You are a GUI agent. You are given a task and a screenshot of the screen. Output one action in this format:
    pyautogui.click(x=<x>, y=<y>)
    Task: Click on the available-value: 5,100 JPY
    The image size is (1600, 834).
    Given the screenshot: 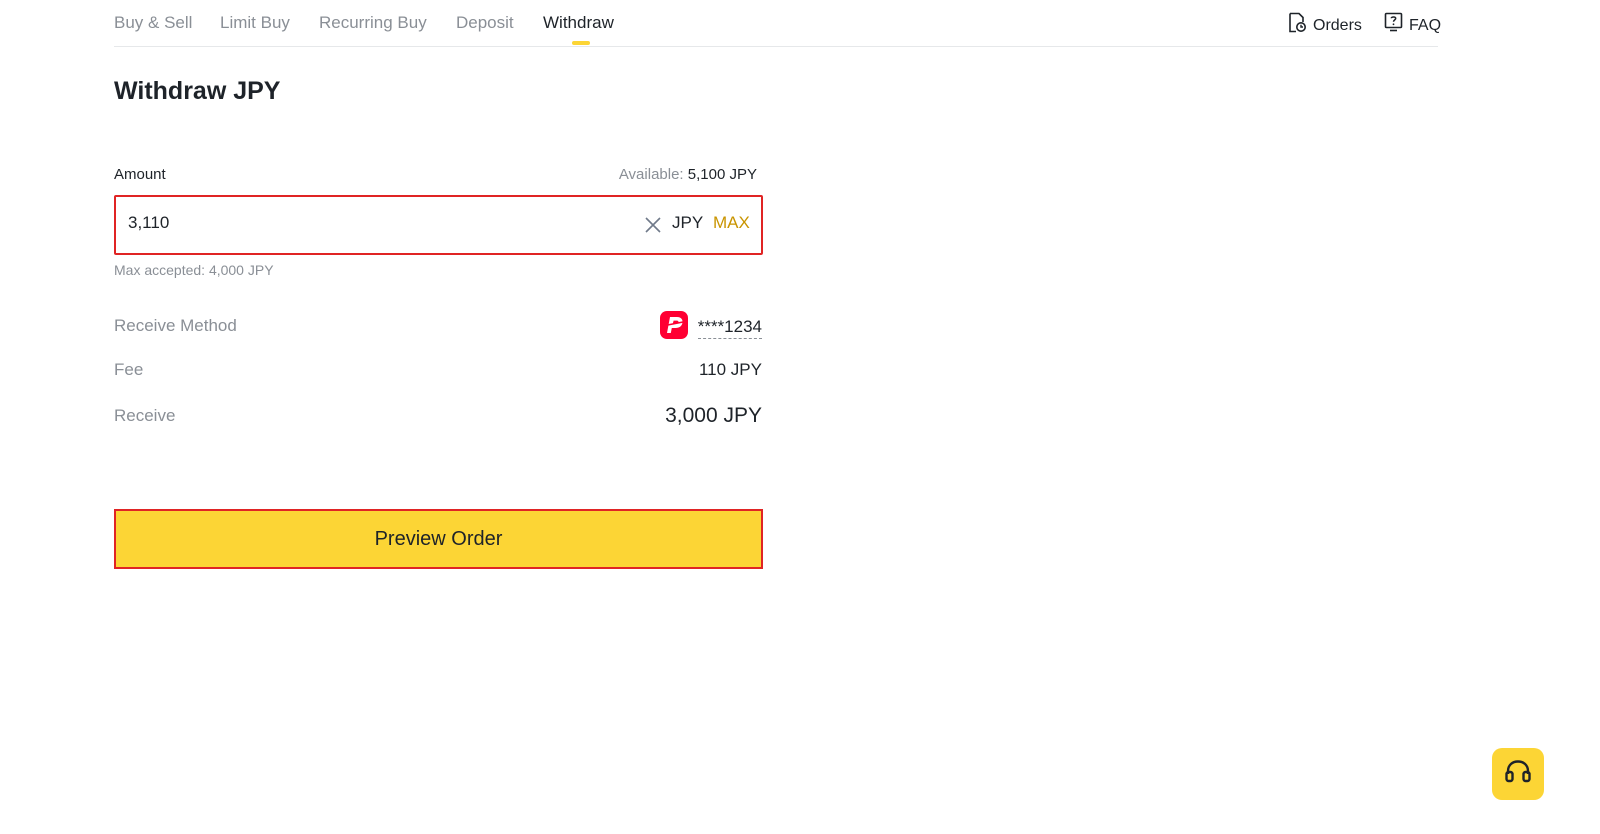 What is the action you would take?
    pyautogui.click(x=722, y=174)
    